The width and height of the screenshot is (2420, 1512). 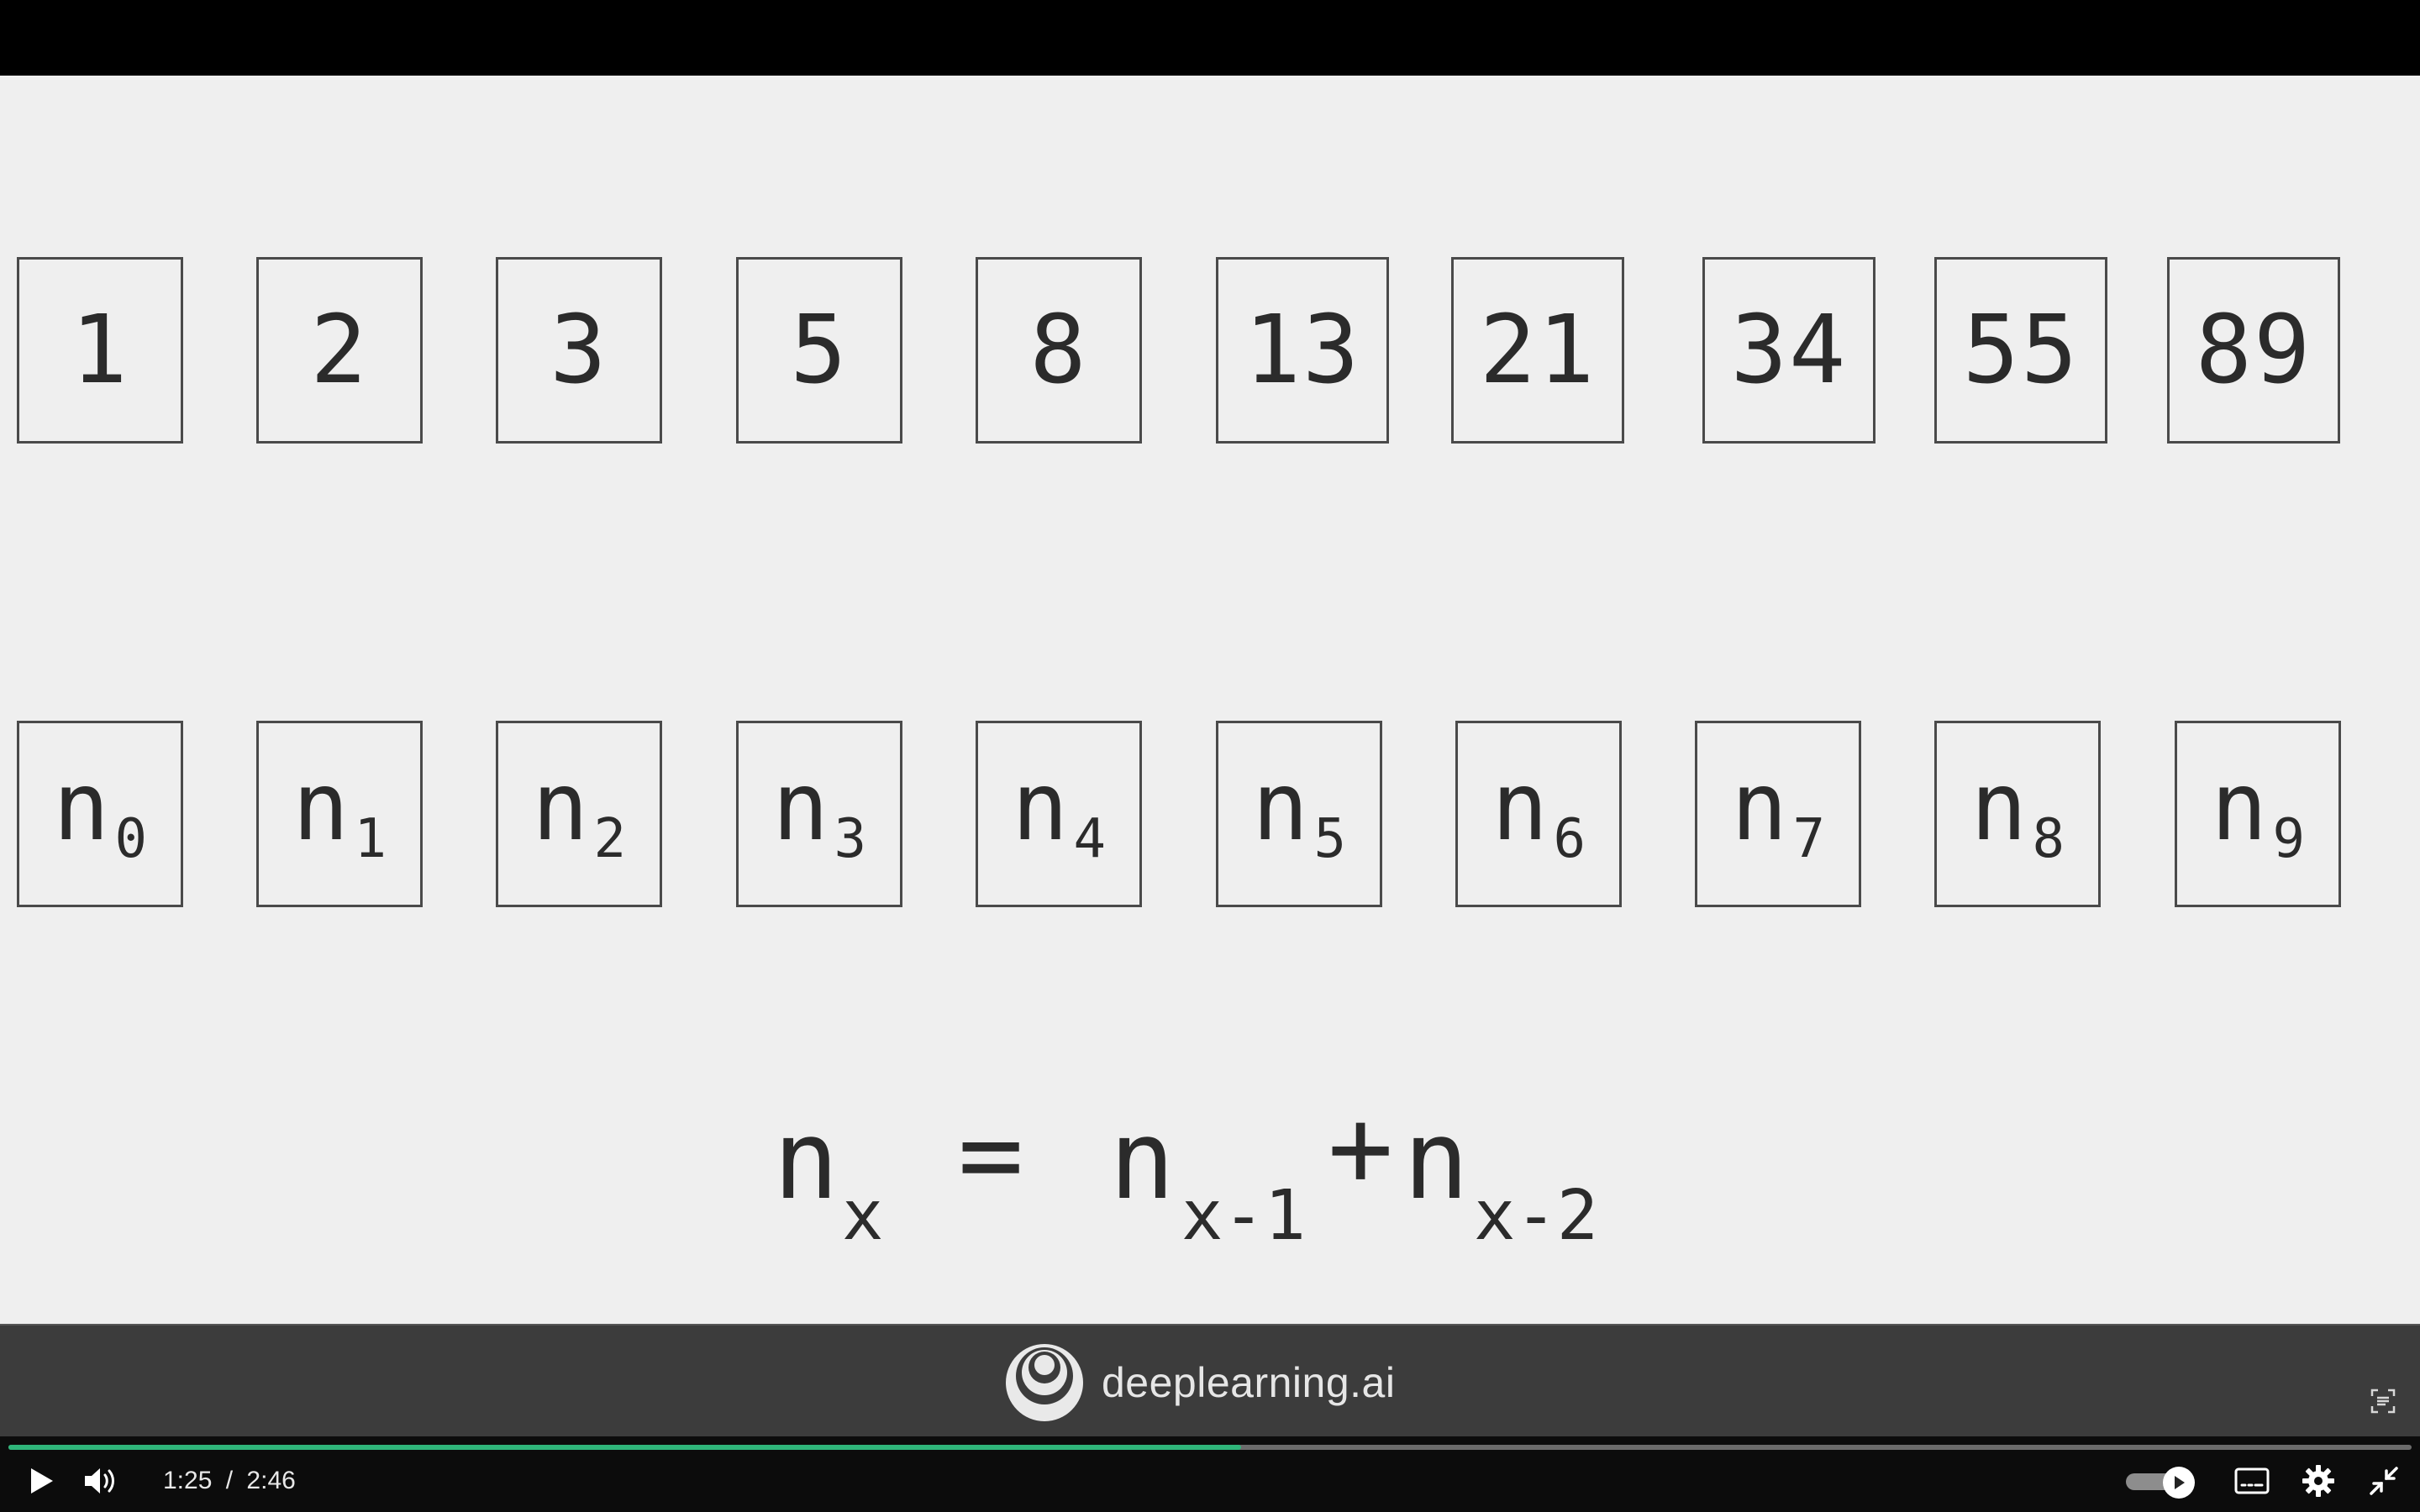 I want to click on branding-bar: deeplearning.ai, so click(x=1210, y=1381).